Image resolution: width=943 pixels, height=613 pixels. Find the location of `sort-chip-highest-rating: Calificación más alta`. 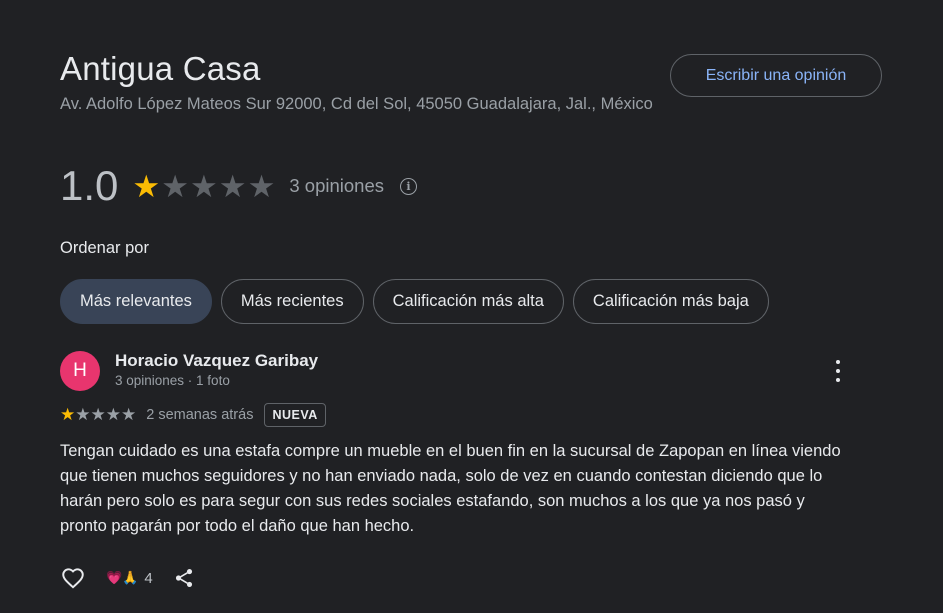

sort-chip-highest-rating: Calificación más alta is located at coordinates (468, 301).